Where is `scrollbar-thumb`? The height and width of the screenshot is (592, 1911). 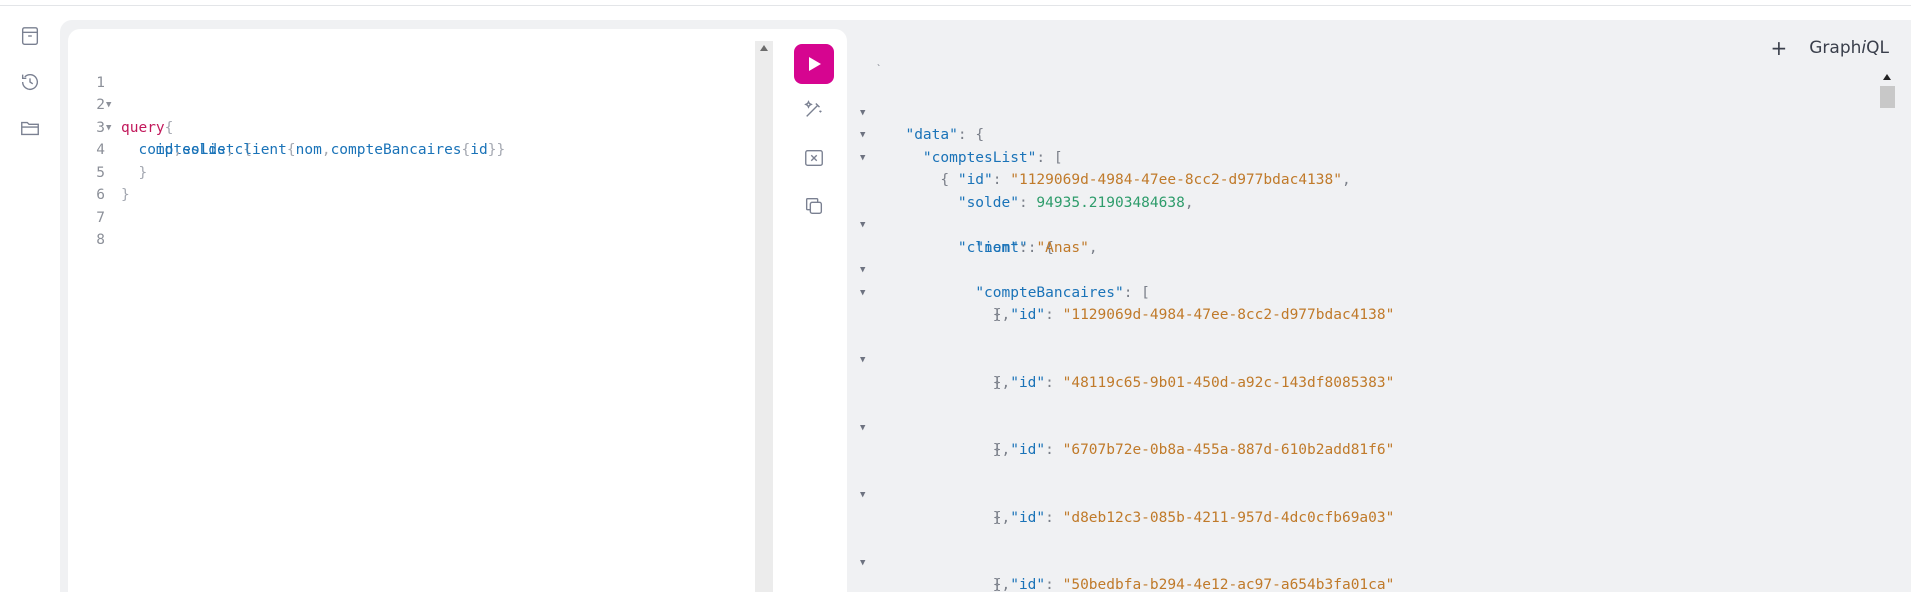
scrollbar-thumb is located at coordinates (1887, 97).